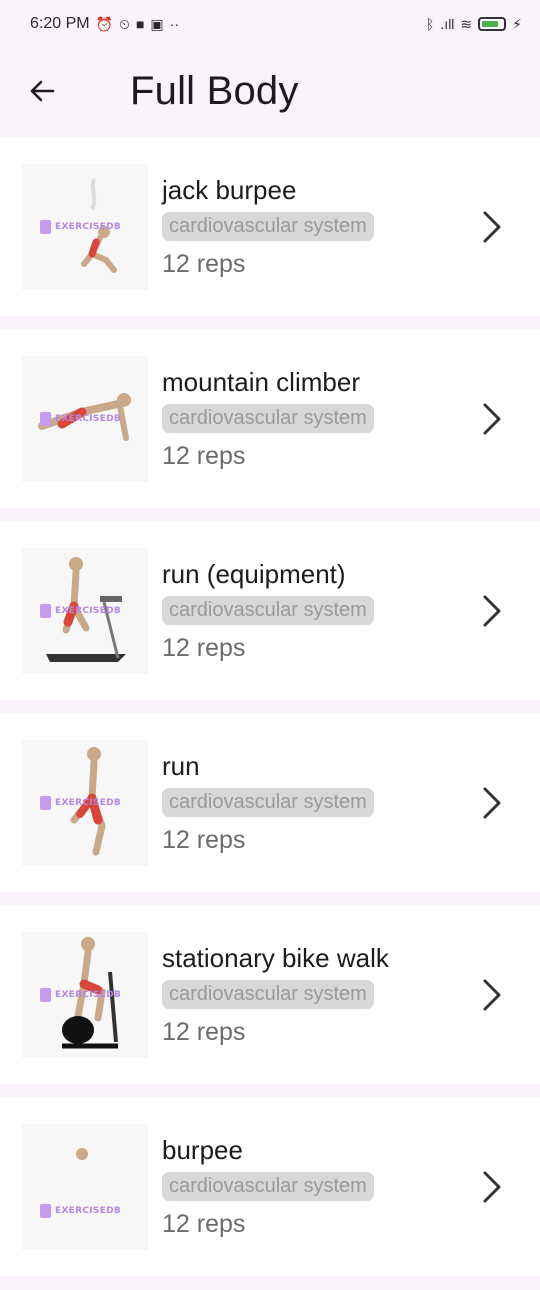  Describe the element at coordinates (140, 24) in the screenshot. I see `video-icon: ■` at that location.